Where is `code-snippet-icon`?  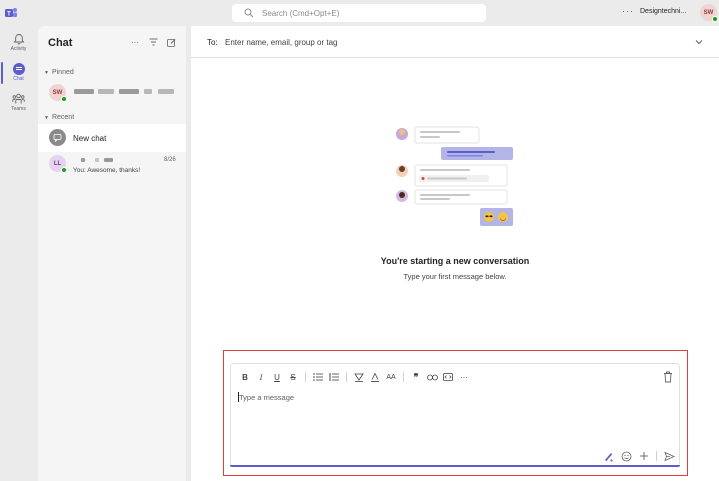
code-snippet-icon is located at coordinates (448, 377).